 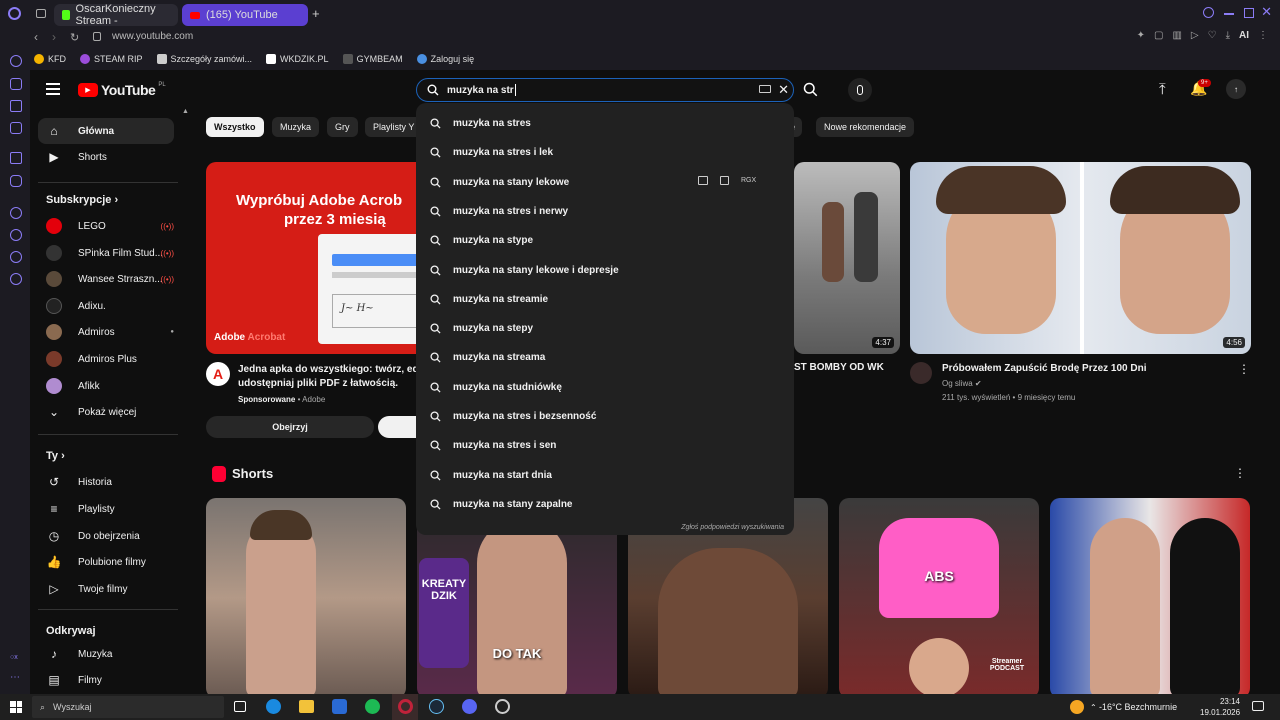 I want to click on bookmark-kfd: KFD, so click(x=50, y=59).